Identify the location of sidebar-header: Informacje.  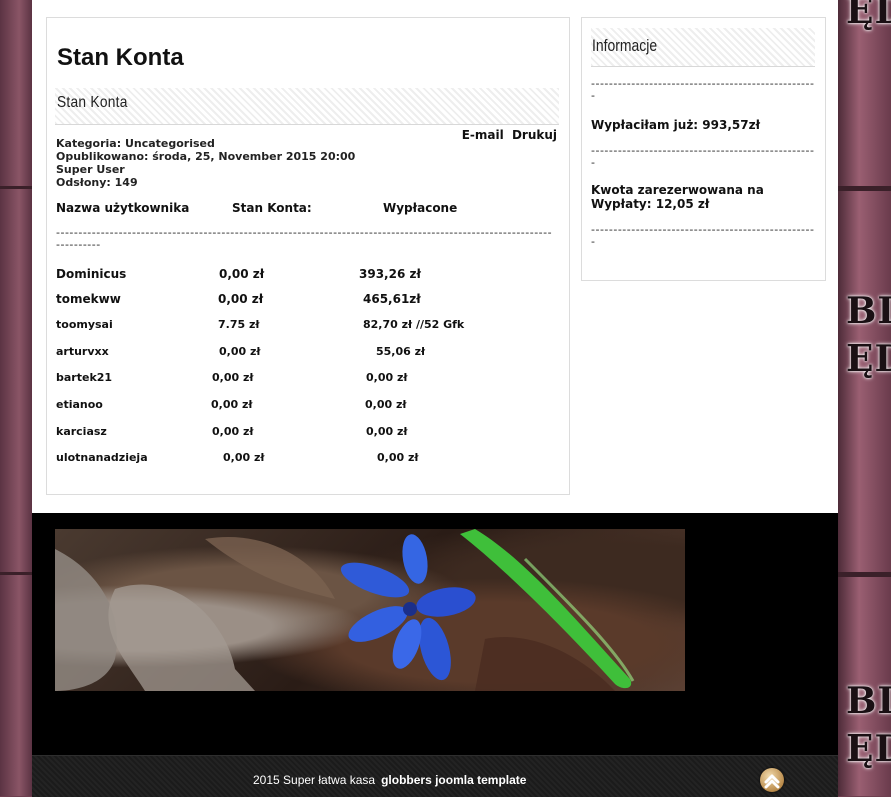
(703, 47).